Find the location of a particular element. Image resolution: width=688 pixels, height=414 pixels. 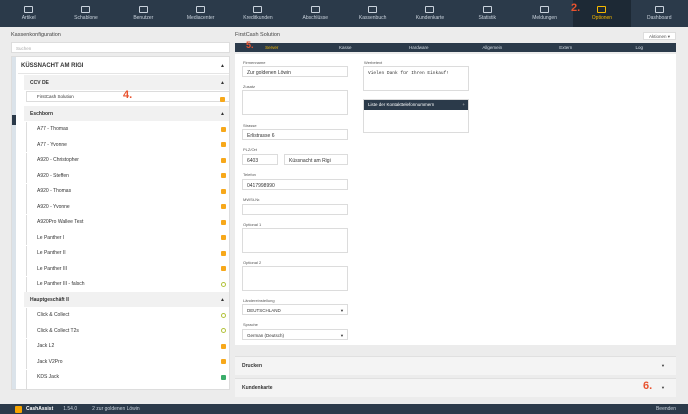

field-label: Ländereinstellung is located at coordinates (259, 300).